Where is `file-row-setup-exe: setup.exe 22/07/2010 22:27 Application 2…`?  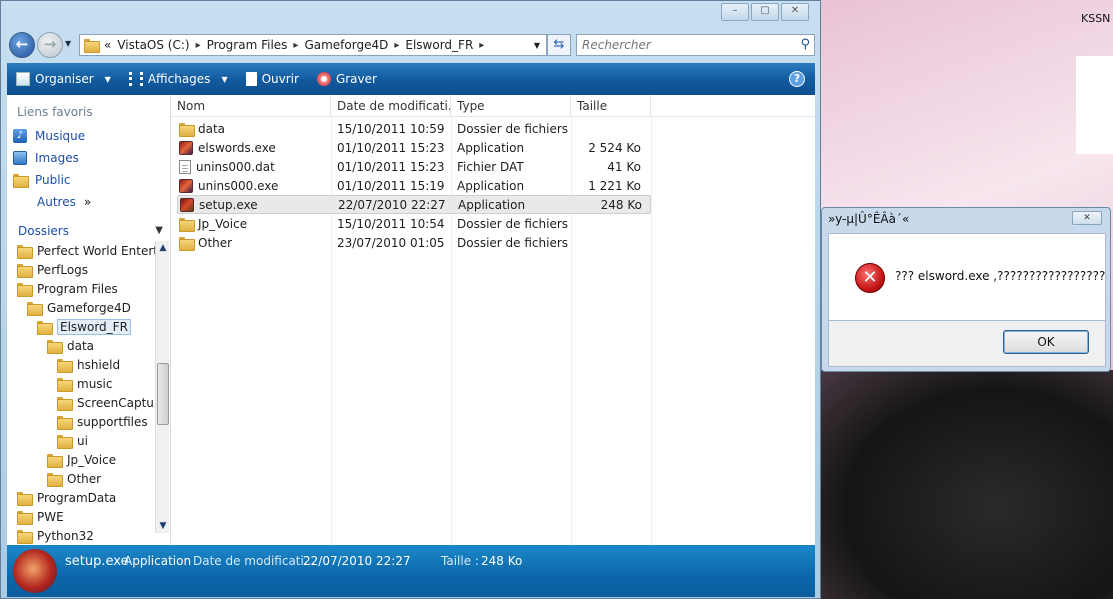 file-row-setup-exe: setup.exe 22/07/2010 22:27 Application 2… is located at coordinates (414, 204).